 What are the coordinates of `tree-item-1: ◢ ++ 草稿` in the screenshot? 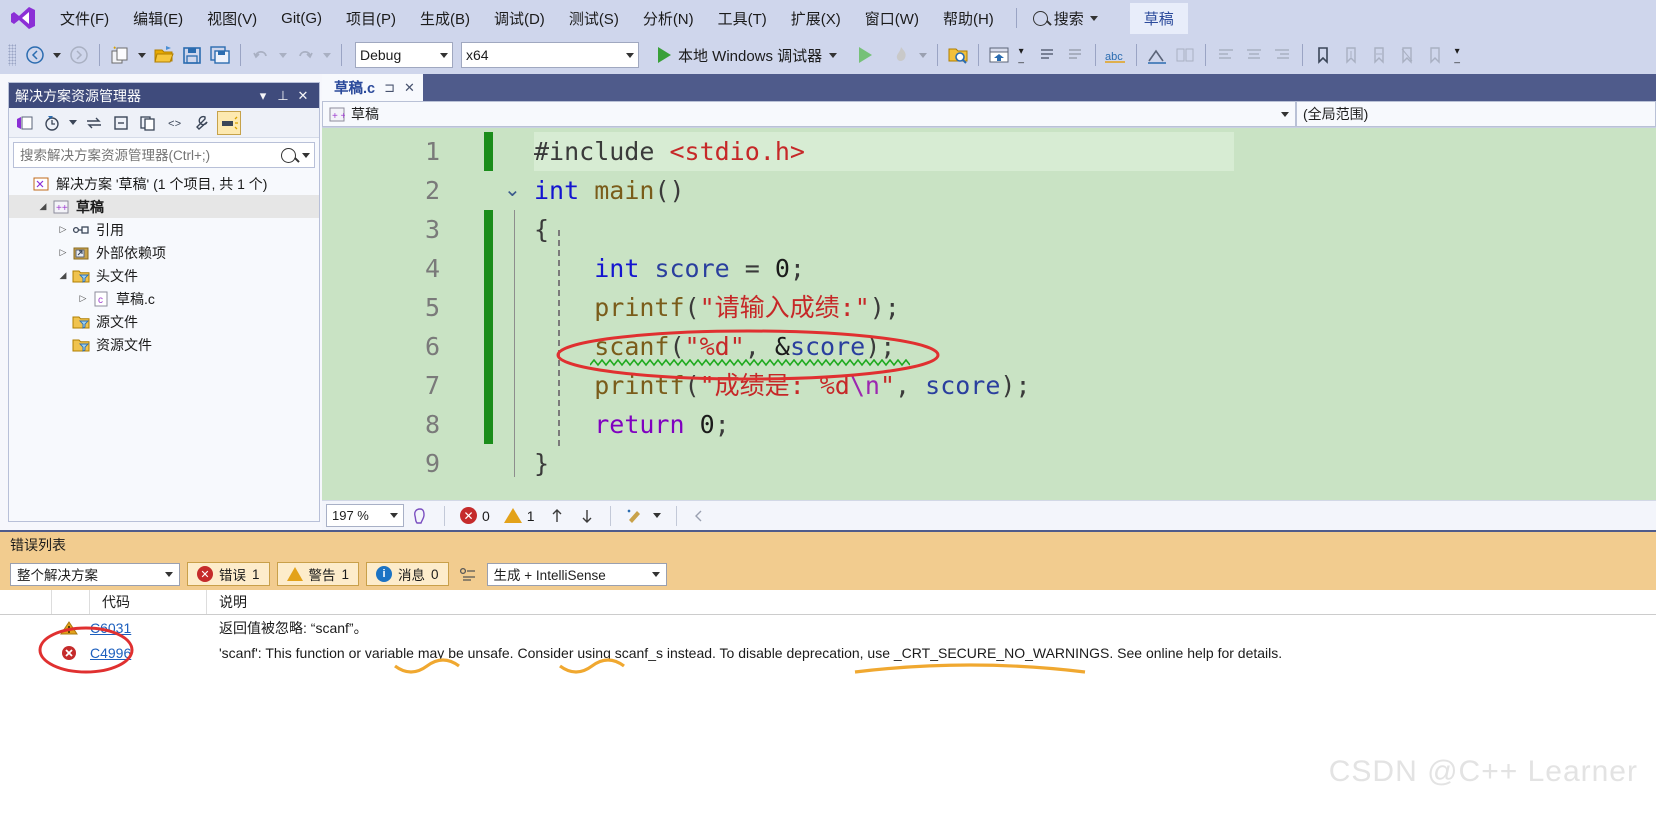 It's located at (164, 206).